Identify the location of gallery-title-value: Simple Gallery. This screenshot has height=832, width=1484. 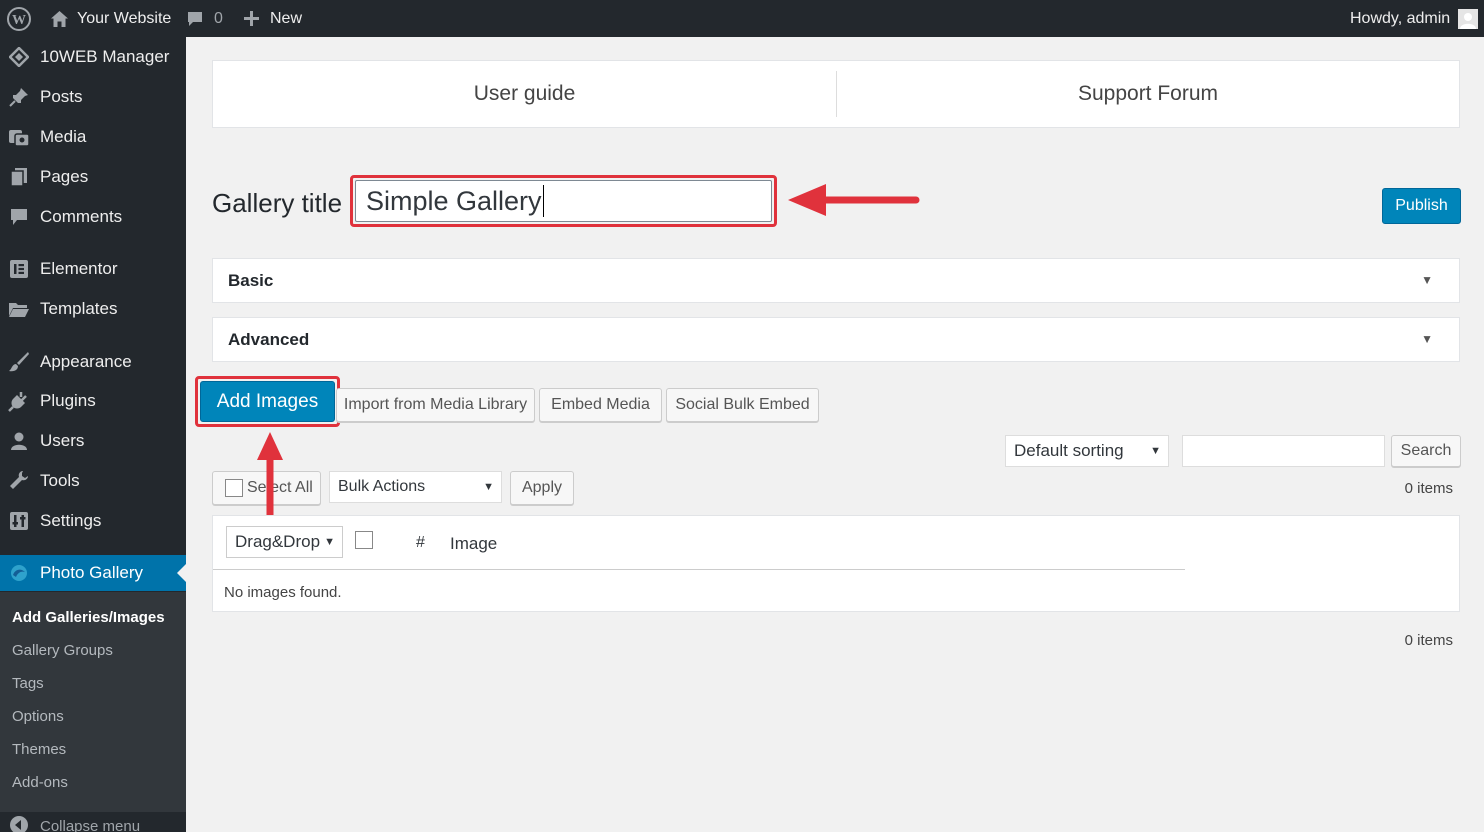
(454, 200).